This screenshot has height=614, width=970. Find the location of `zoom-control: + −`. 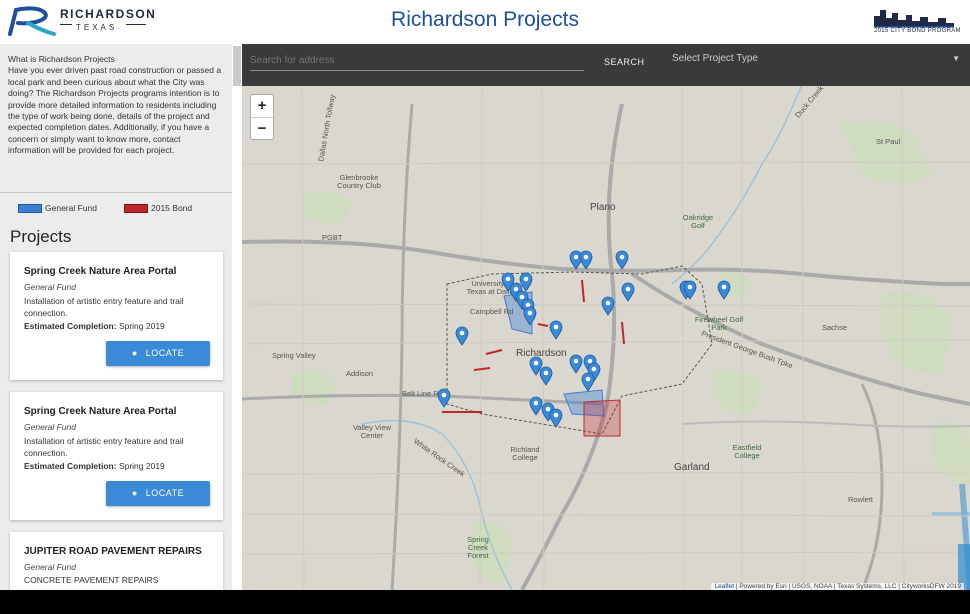

zoom-control: + − is located at coordinates (262, 117).